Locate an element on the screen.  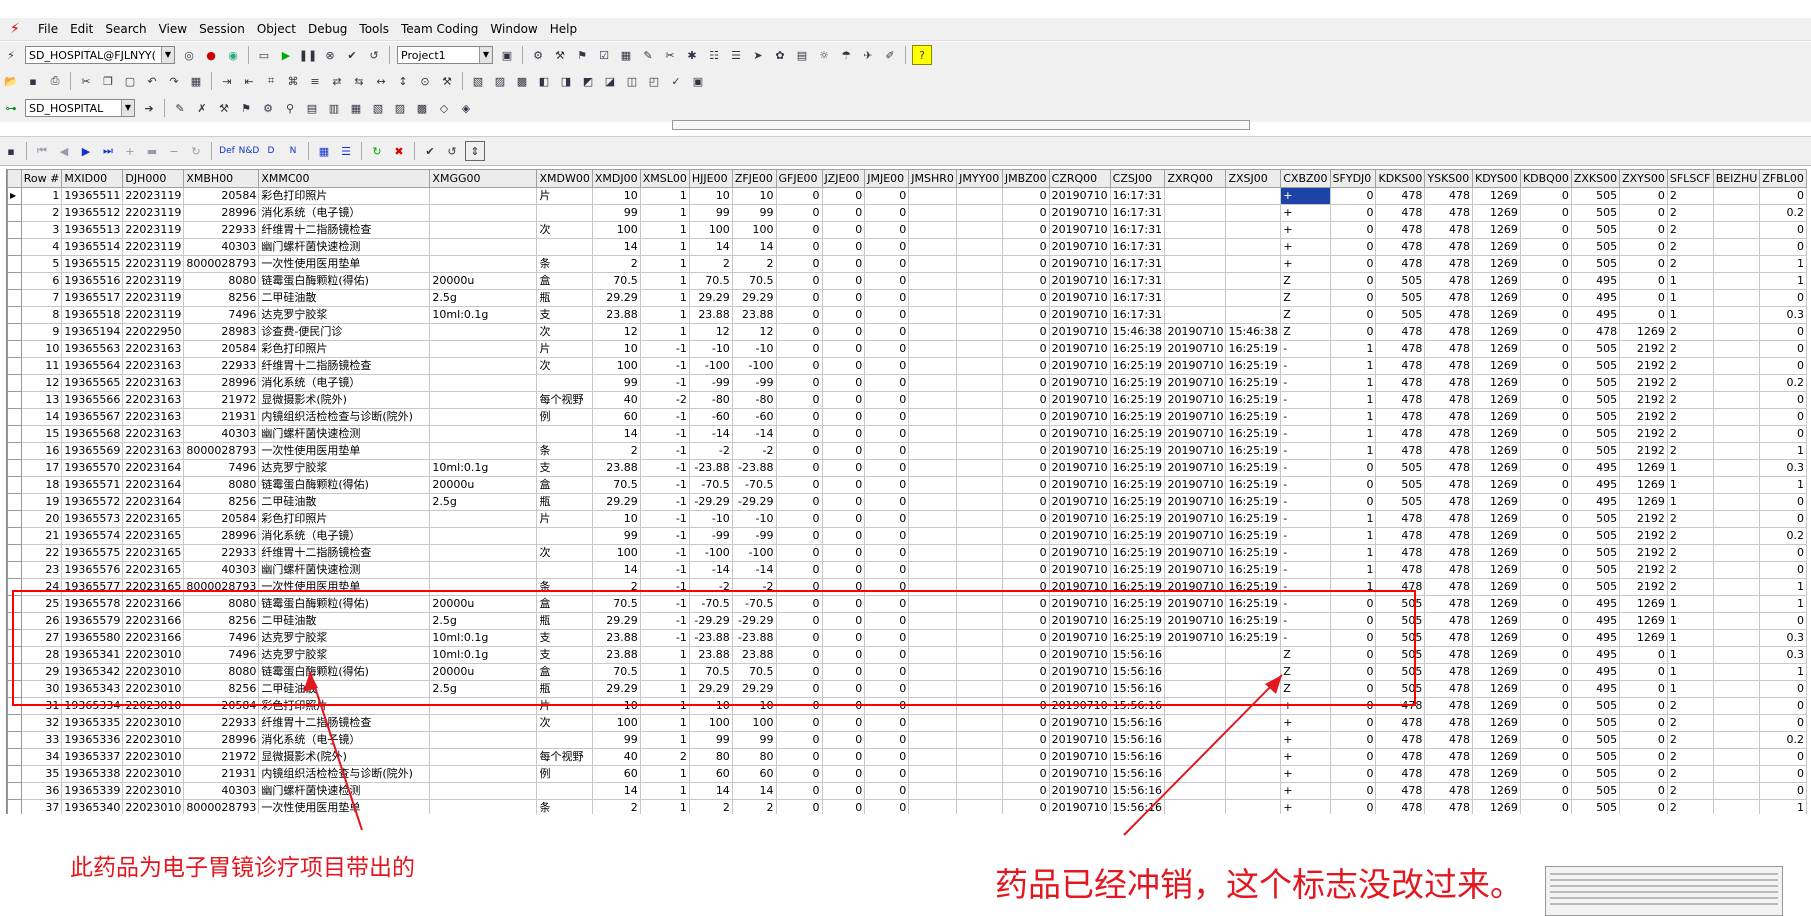
tool-icon: ▨ is located at coordinates (500, 81).